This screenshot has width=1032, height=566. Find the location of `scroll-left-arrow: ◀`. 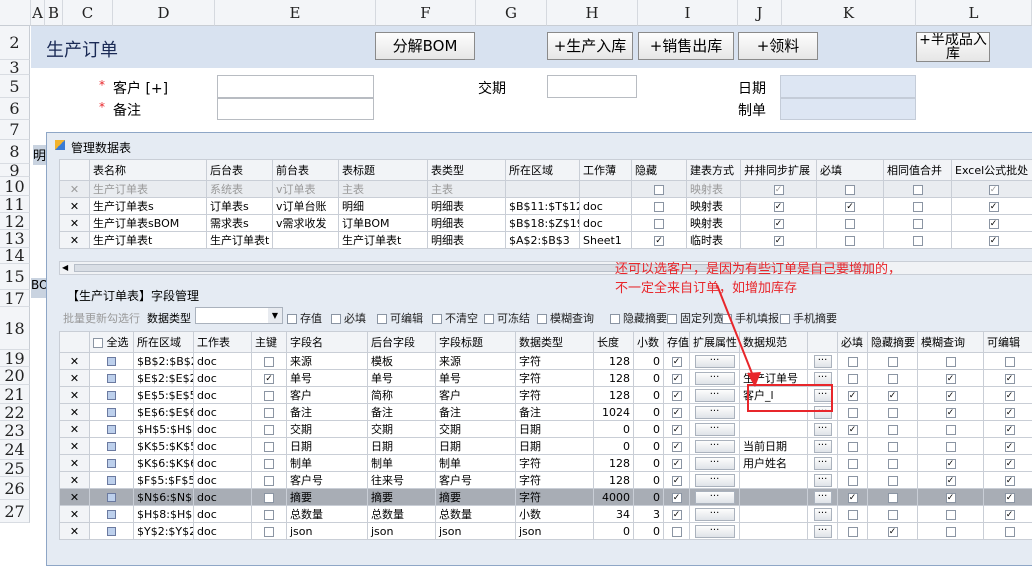

scroll-left-arrow: ◀ is located at coordinates (65, 267).